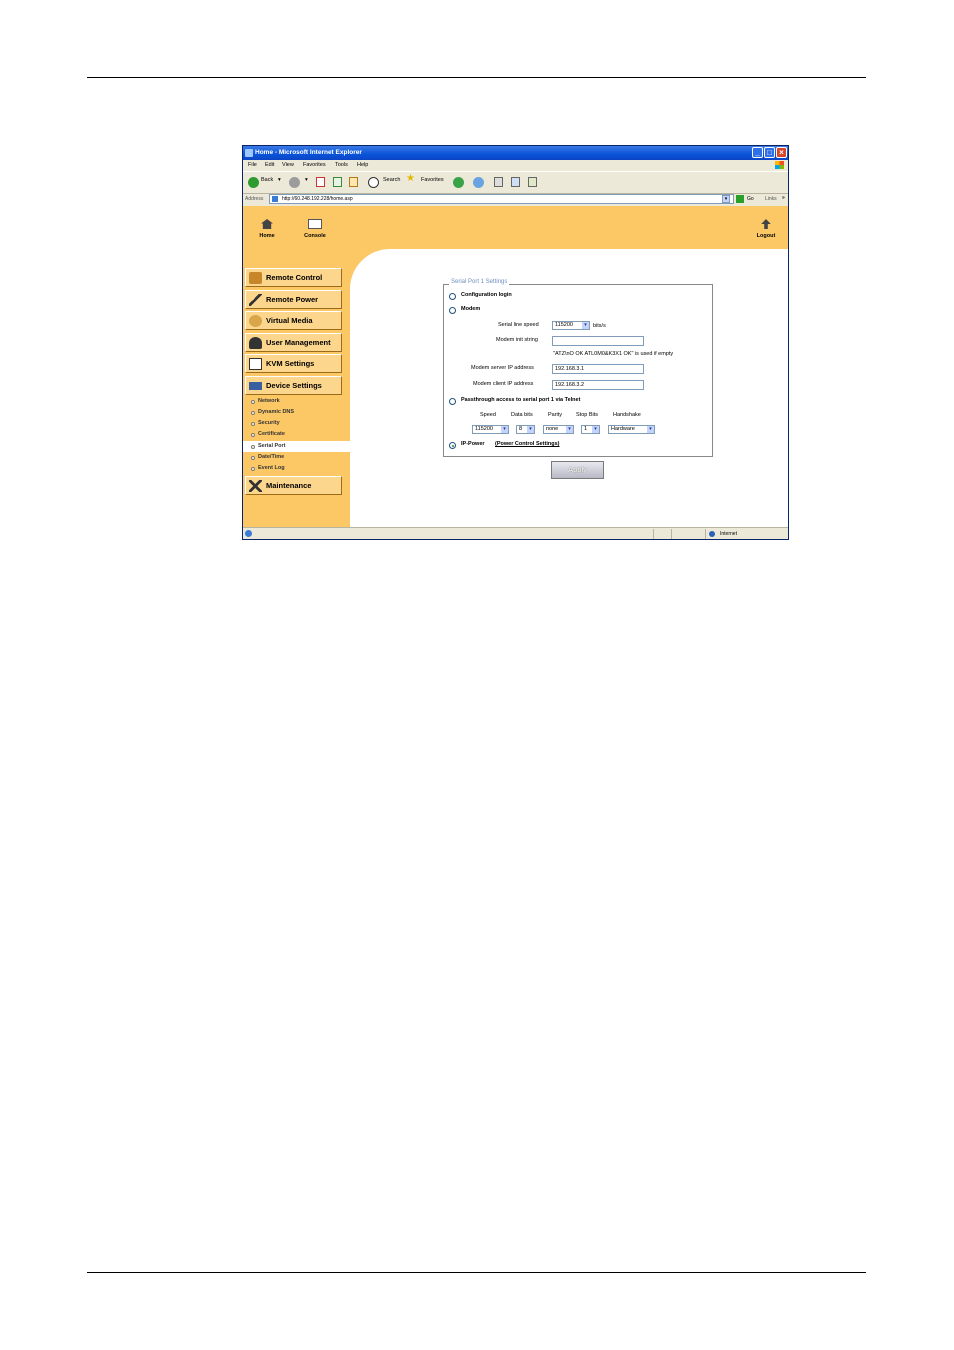 The width and height of the screenshot is (954, 1350). Describe the element at coordinates (452, 296) in the screenshot. I see `config-login-radio` at that location.